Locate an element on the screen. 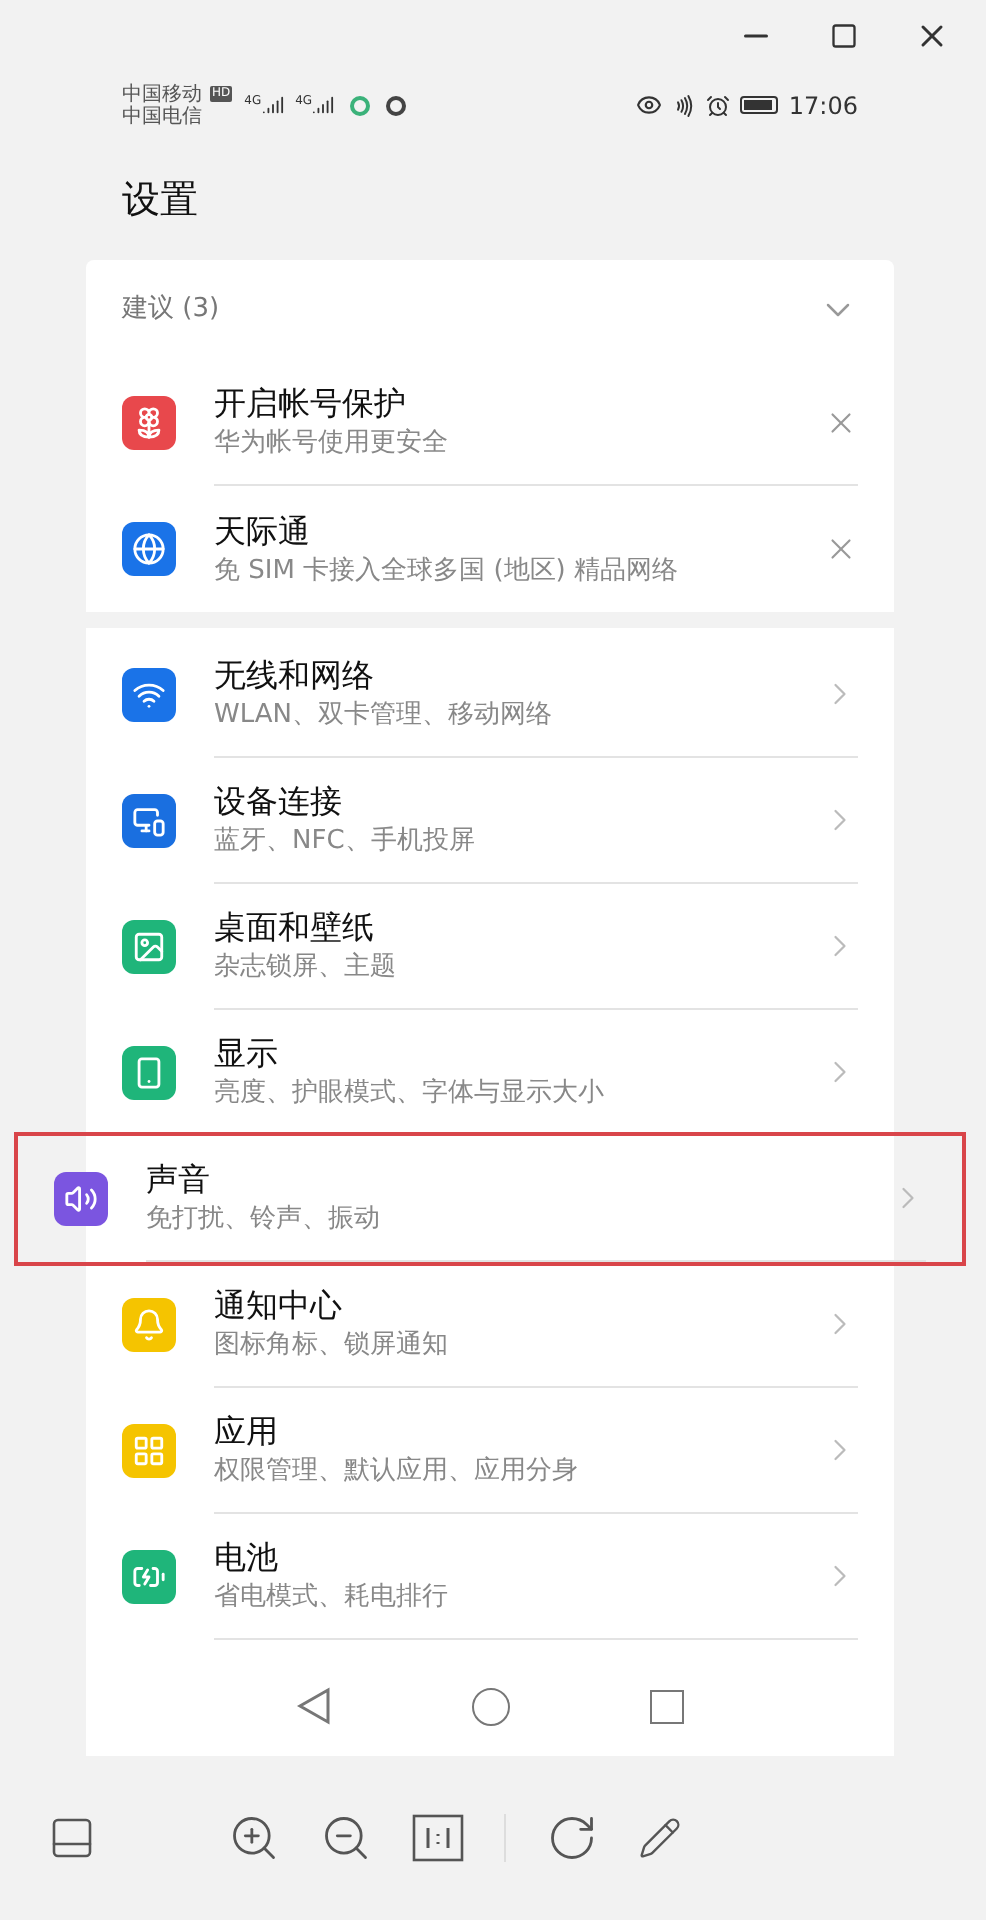  row-subtitle: 华为帐号使用更安全 is located at coordinates (332, 444).